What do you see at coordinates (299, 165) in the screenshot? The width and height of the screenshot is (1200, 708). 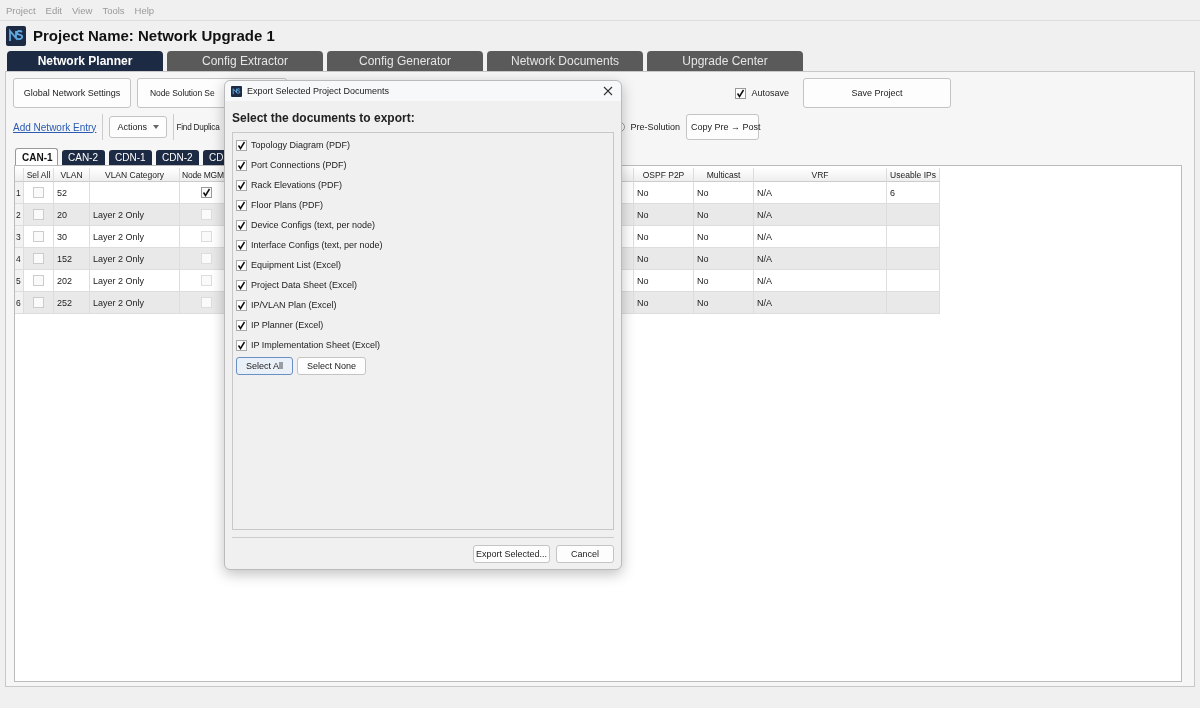 I see `document-label: Port Connections (PDF)` at bounding box center [299, 165].